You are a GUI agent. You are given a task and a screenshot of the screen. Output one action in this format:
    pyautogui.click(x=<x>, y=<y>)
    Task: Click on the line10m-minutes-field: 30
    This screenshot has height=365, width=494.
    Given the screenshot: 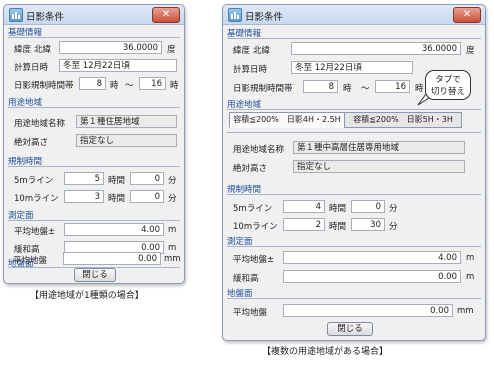 What is the action you would take?
    pyautogui.click(x=368, y=224)
    